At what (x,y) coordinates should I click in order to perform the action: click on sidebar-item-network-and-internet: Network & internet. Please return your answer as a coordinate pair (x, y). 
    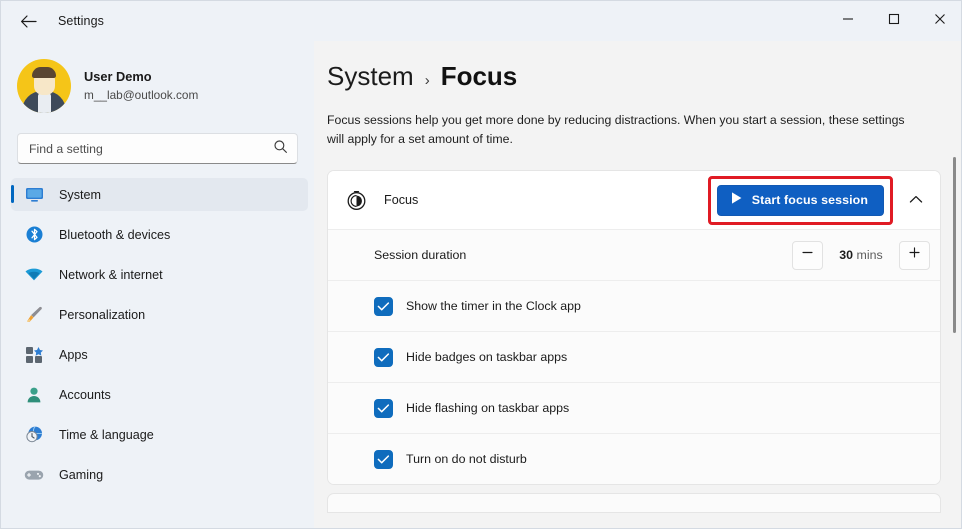
    Looking at the image, I should click on (159, 274).